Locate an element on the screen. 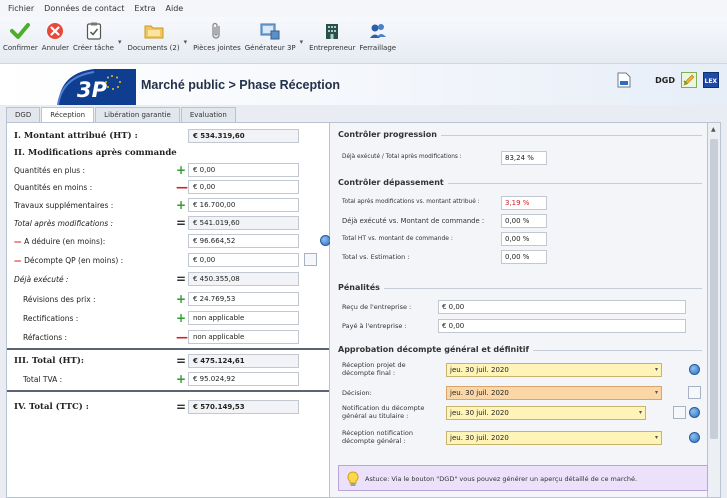 The height and width of the screenshot is (498, 727). lex-button-icon: LEX is located at coordinates (711, 80).